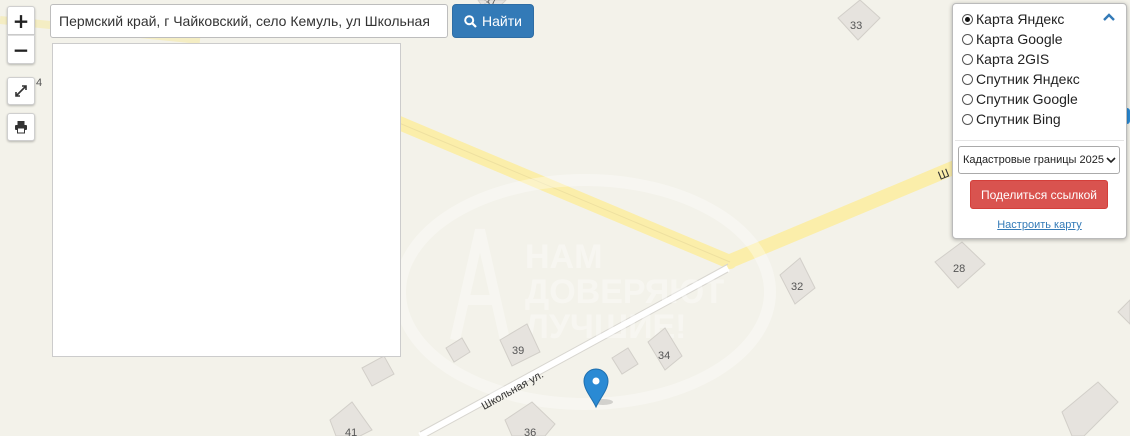 The width and height of the screenshot is (1130, 436). Describe the element at coordinates (502, 21) in the screenshot. I see `search-button-label: Найти` at that location.